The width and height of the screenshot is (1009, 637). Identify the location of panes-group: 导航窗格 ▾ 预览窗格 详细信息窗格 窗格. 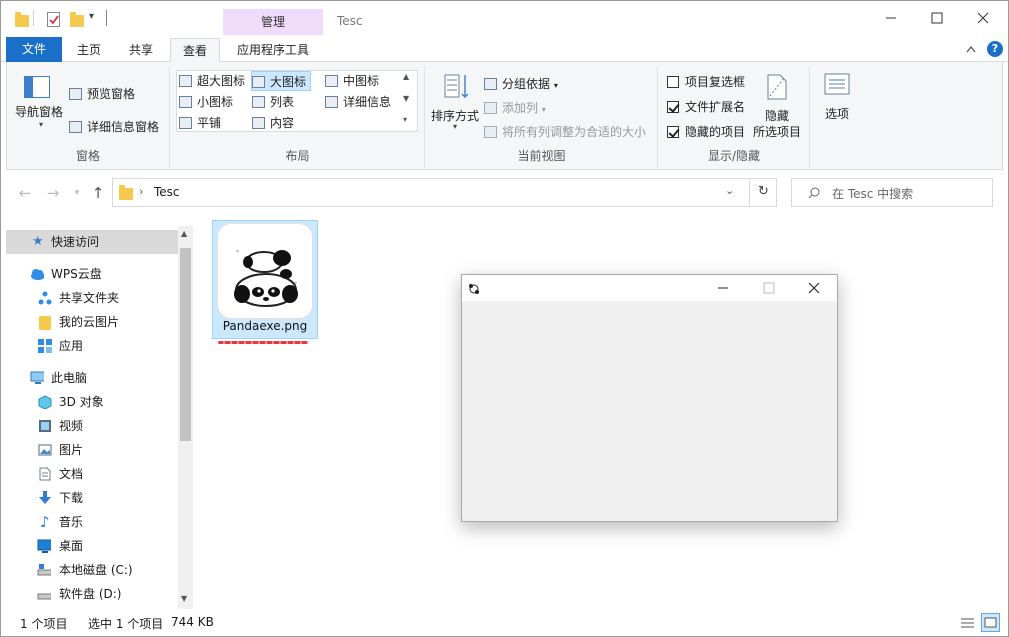
(88, 117).